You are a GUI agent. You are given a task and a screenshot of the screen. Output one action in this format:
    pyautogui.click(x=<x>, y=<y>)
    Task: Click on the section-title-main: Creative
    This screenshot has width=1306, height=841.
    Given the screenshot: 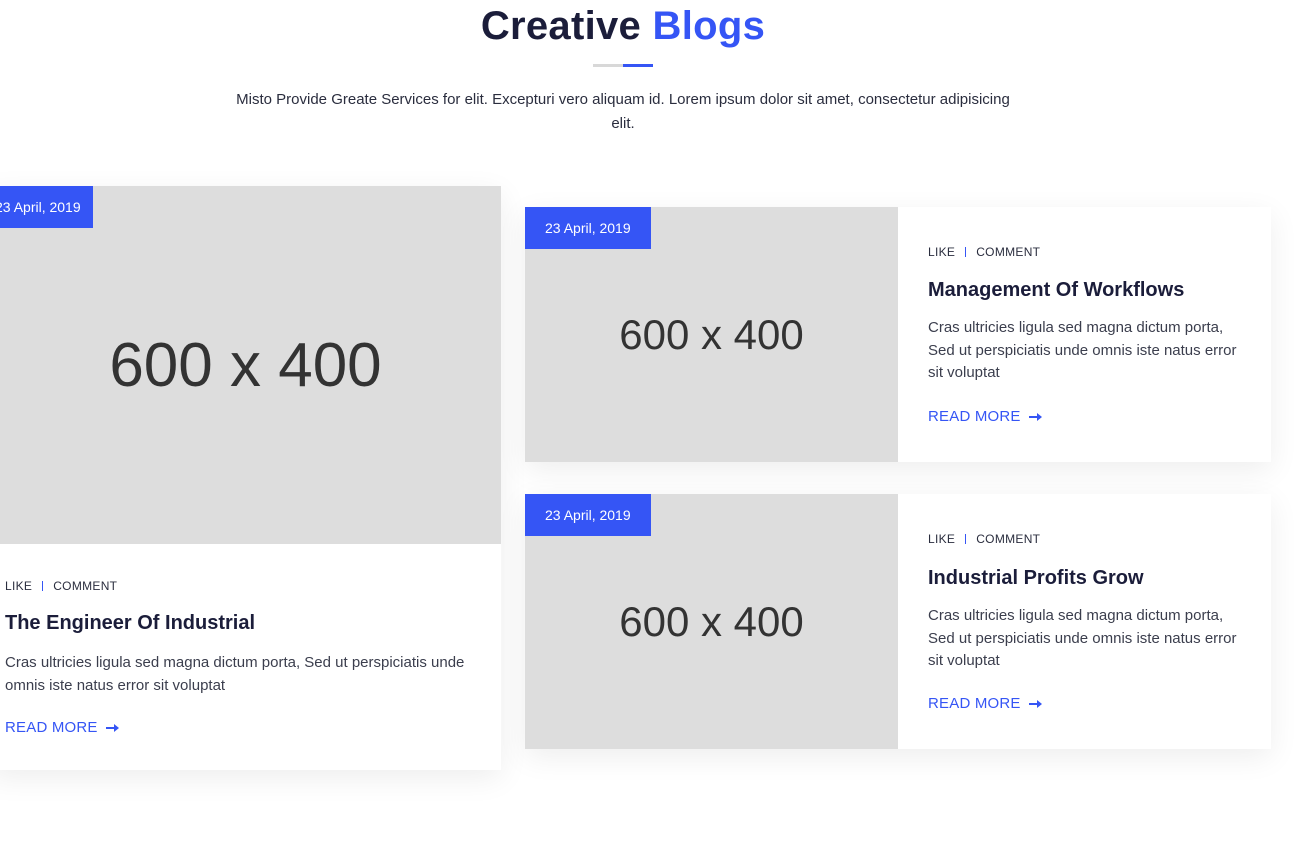 What is the action you would take?
    pyautogui.click(x=561, y=26)
    